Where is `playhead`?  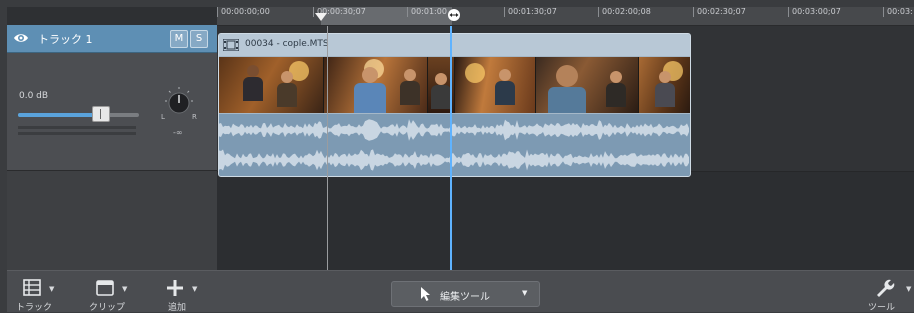
playhead is located at coordinates (451, 152).